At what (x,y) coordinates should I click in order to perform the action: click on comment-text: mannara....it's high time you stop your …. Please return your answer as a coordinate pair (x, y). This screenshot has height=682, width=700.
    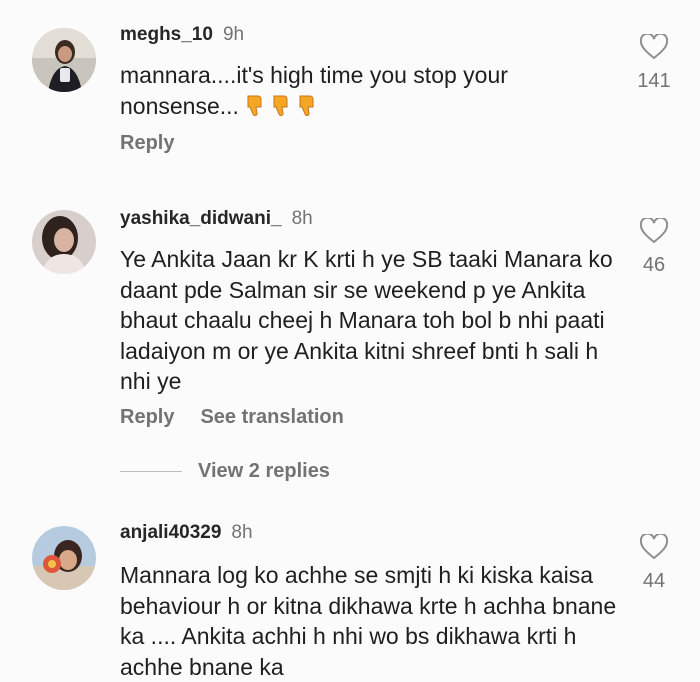
    Looking at the image, I should click on (314, 90).